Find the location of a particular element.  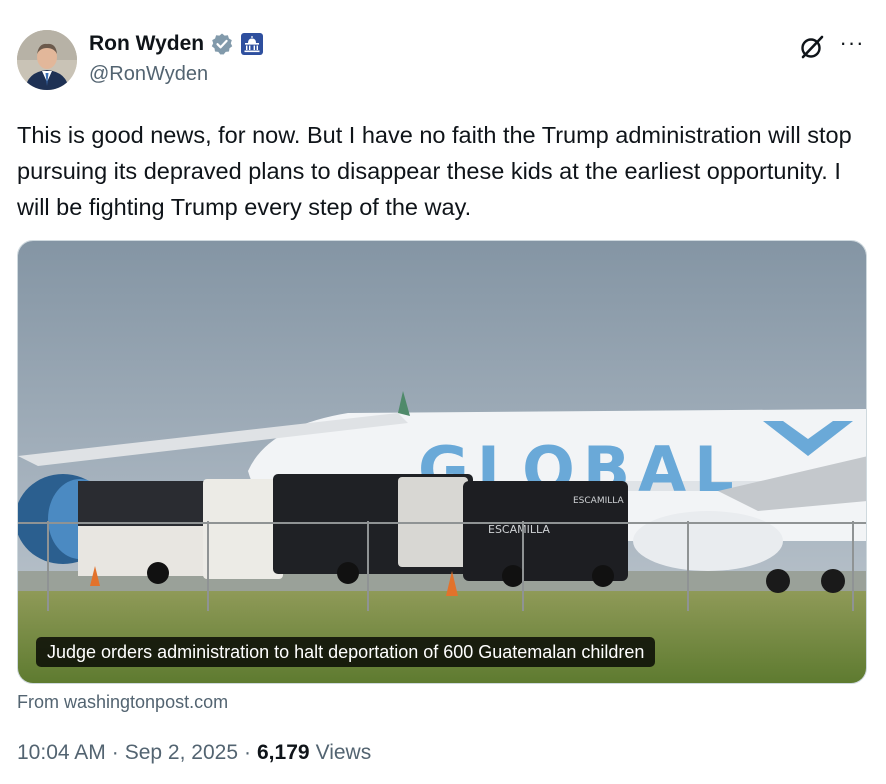

name-row: Ron Wyden is located at coordinates (176, 44).